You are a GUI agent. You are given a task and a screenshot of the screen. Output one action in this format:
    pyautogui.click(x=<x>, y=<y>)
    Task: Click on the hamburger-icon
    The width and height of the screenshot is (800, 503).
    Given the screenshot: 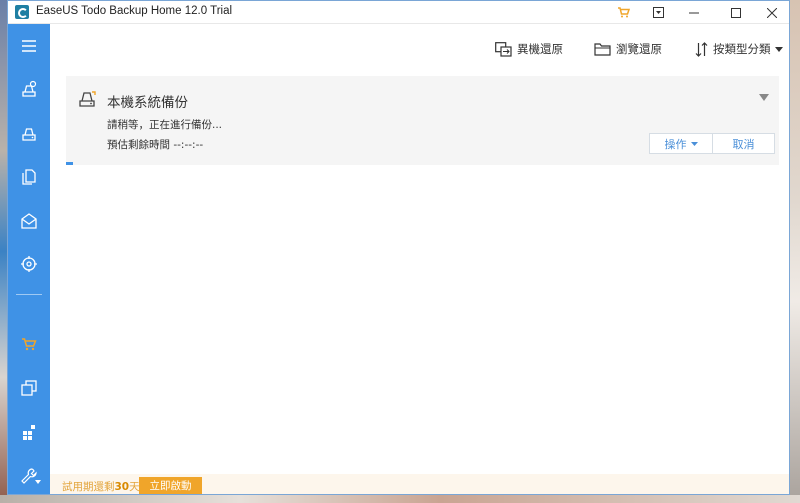 What is the action you would take?
    pyautogui.click(x=29, y=46)
    